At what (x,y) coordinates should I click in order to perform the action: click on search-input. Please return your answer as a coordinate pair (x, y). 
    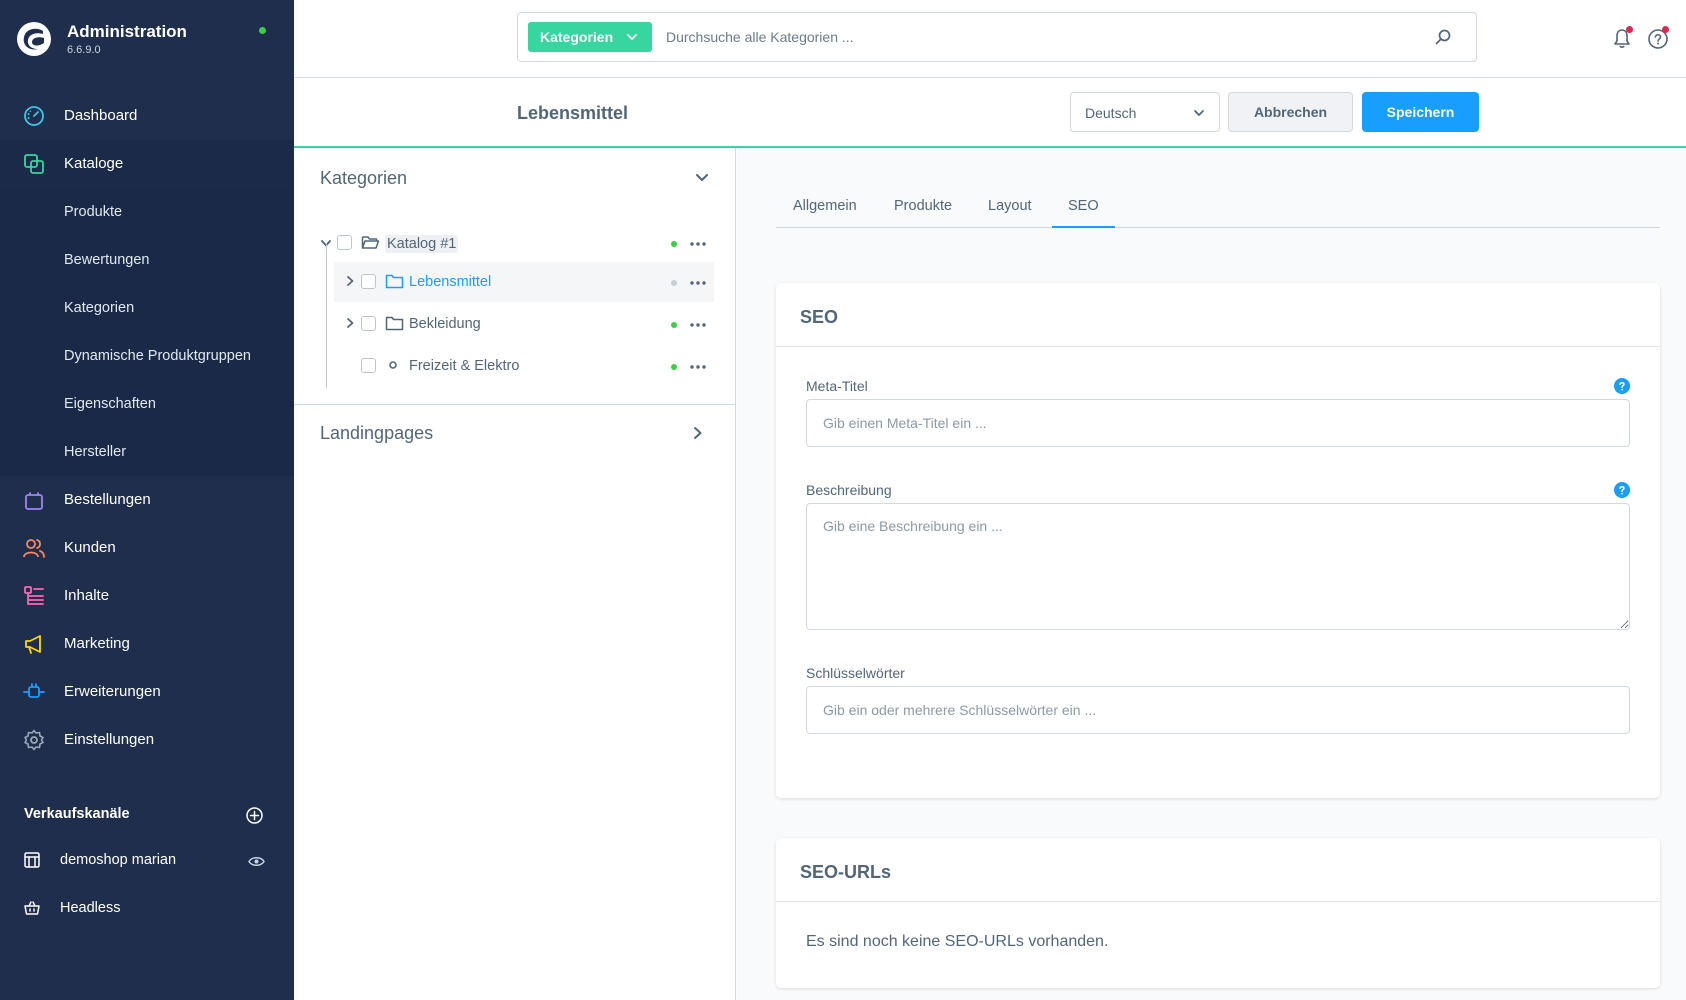
    Looking at the image, I should click on (1036, 37).